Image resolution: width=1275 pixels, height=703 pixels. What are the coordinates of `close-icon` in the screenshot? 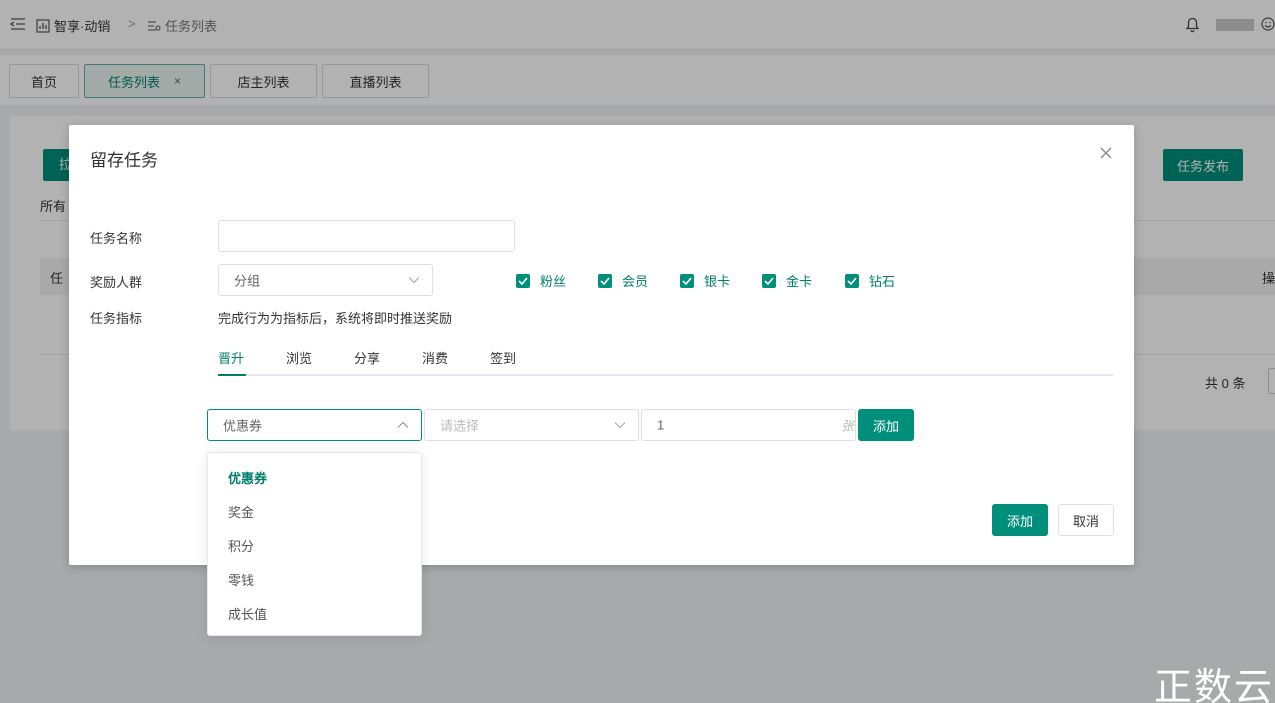 It's located at (1106, 153).